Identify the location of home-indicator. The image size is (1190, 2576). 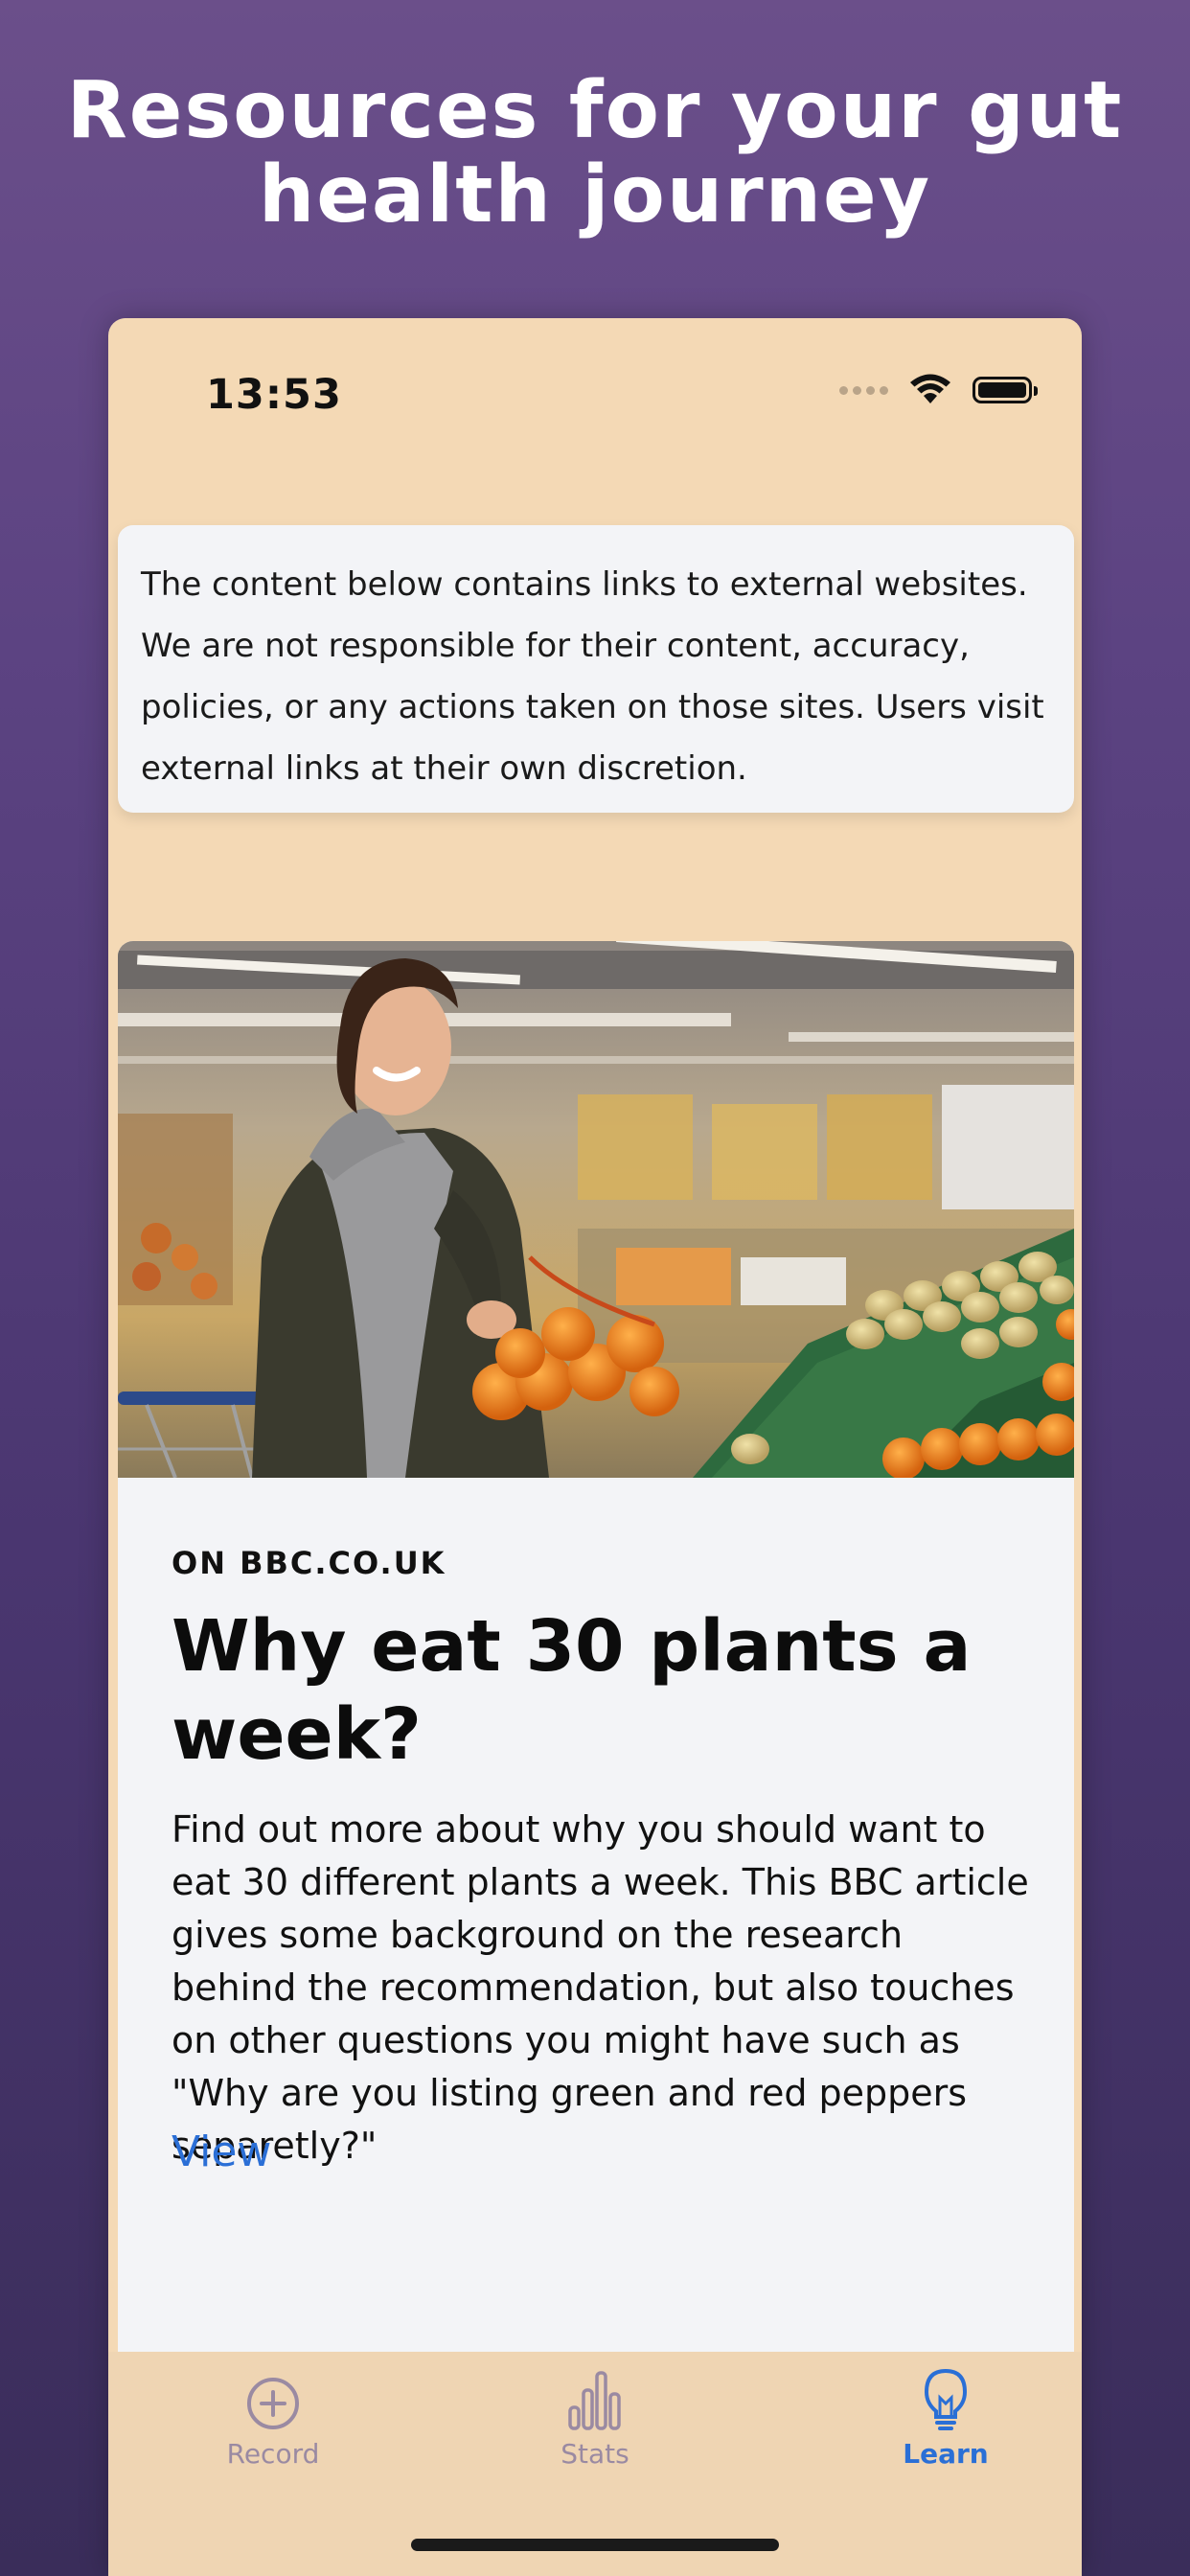
(595, 2545).